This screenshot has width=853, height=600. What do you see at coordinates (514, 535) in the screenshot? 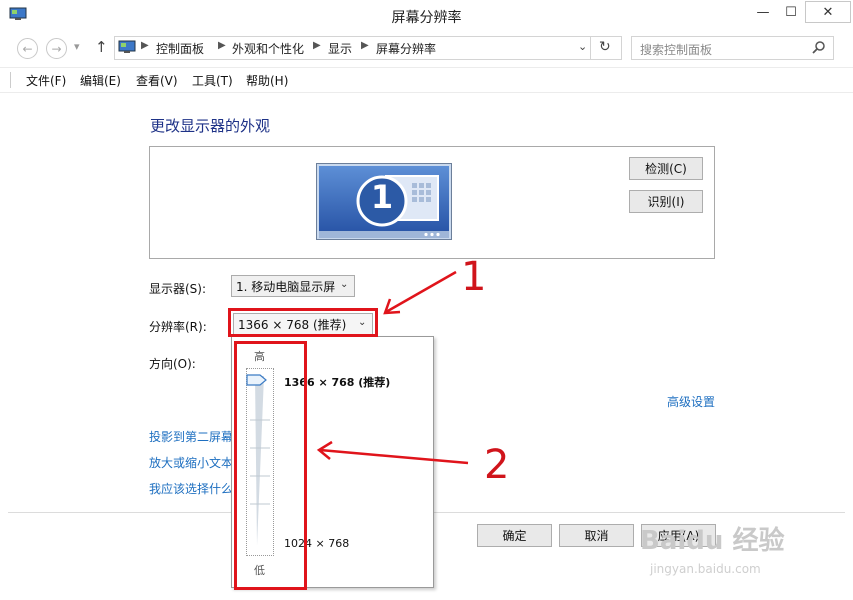
I see `ok-button: 确定` at bounding box center [514, 535].